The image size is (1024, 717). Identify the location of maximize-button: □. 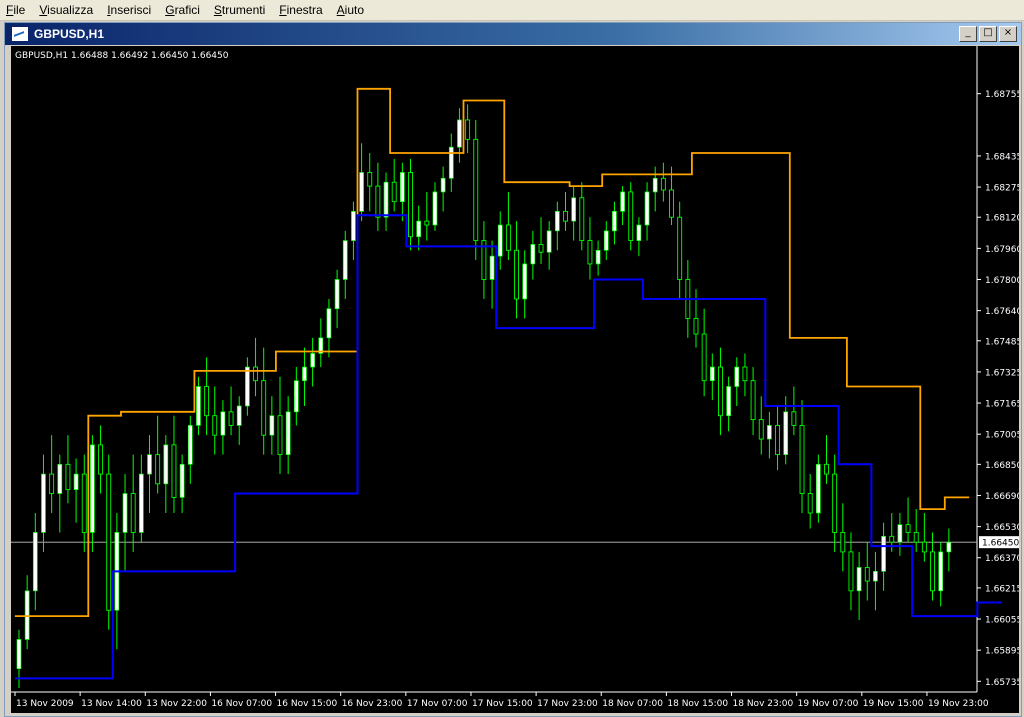
(988, 34).